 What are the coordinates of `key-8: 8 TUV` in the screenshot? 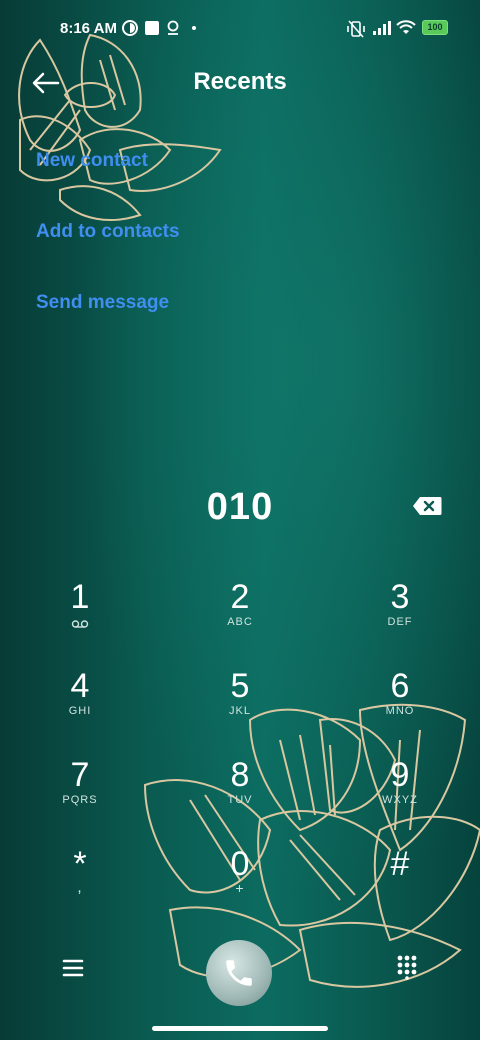 It's located at (240, 791).